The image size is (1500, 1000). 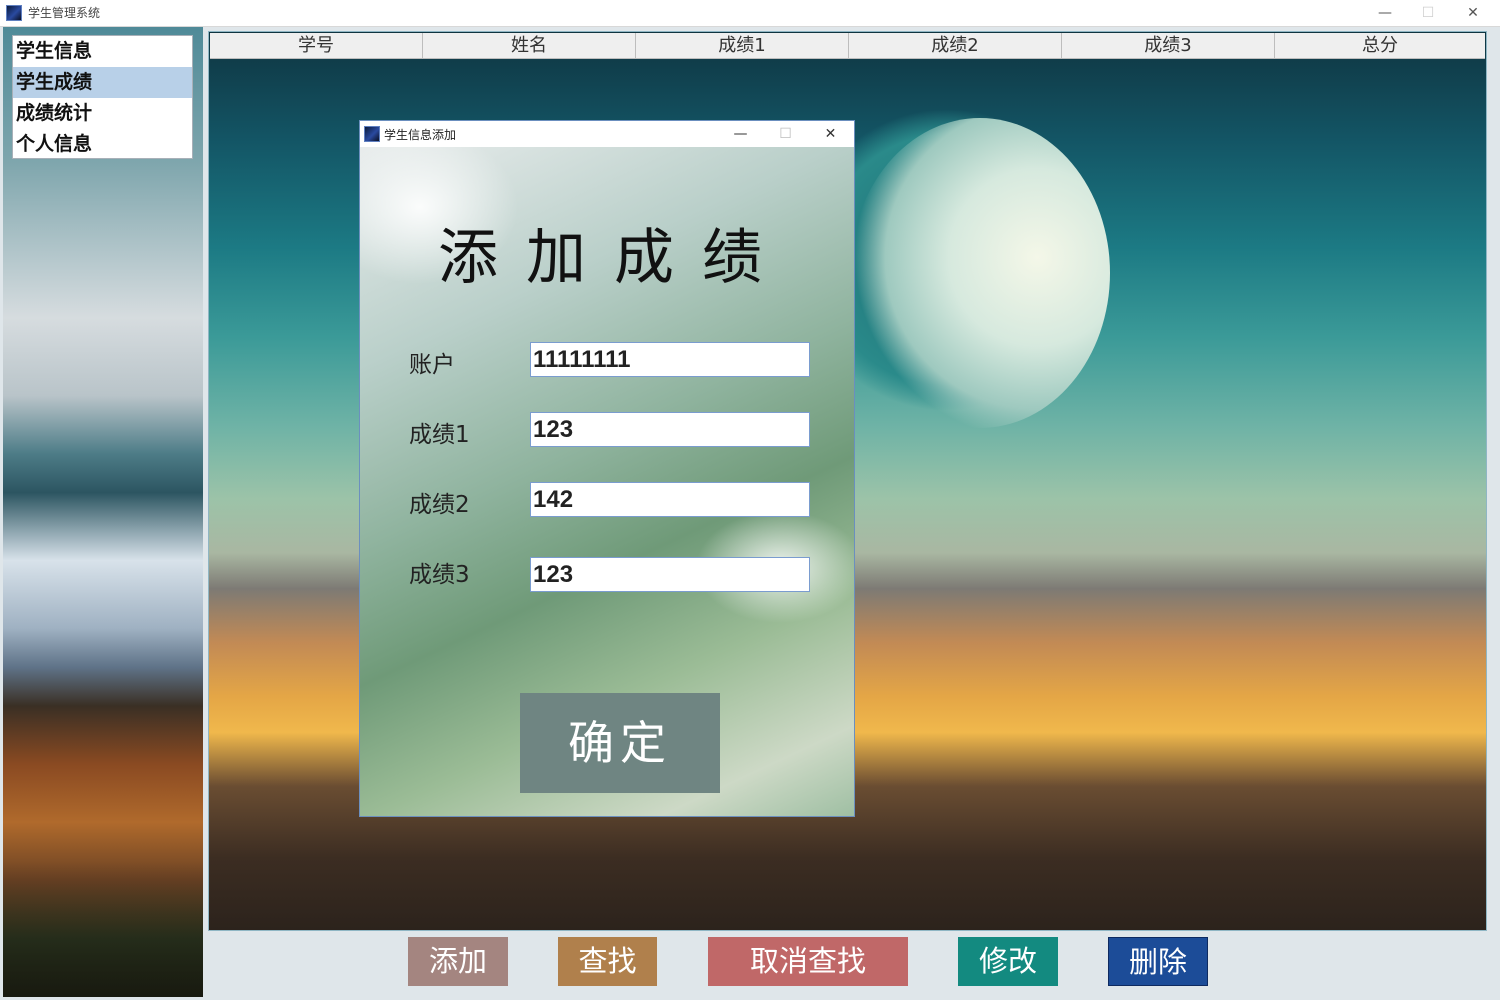 I want to click on menu-item-student-scores: 学生成绩, so click(x=102, y=82).